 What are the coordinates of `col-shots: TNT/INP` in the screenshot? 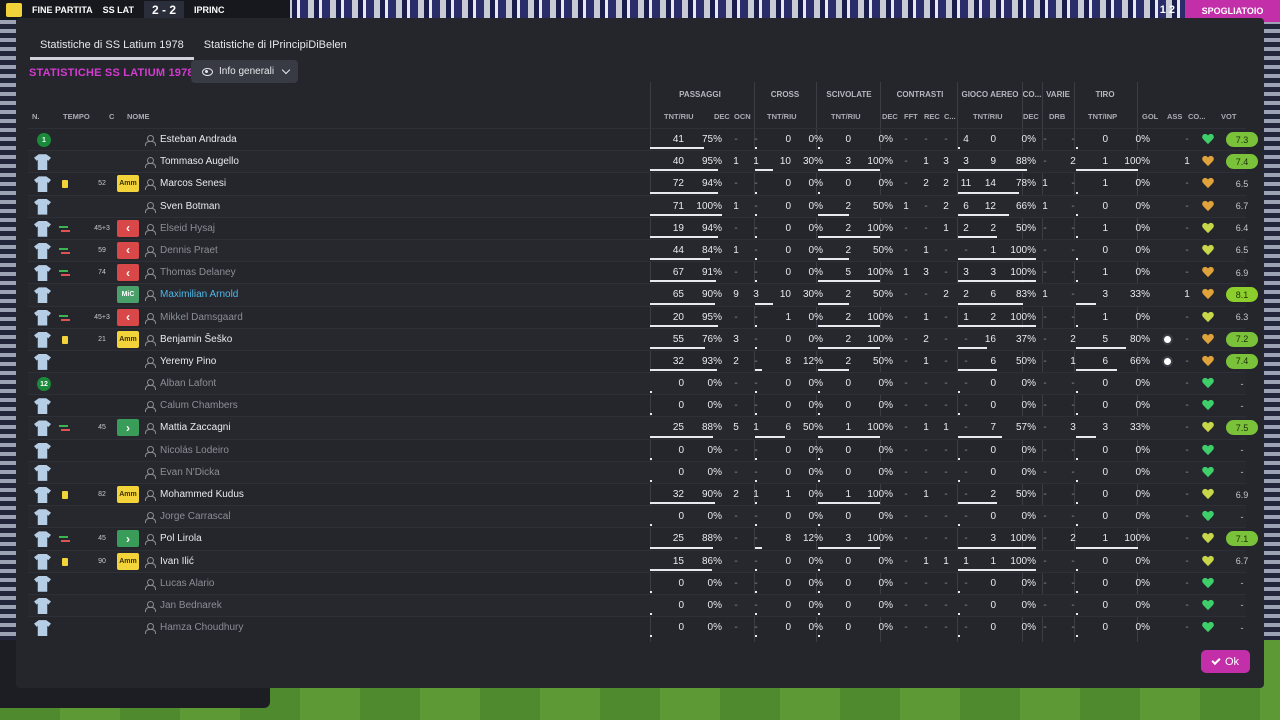 It's located at (1102, 116).